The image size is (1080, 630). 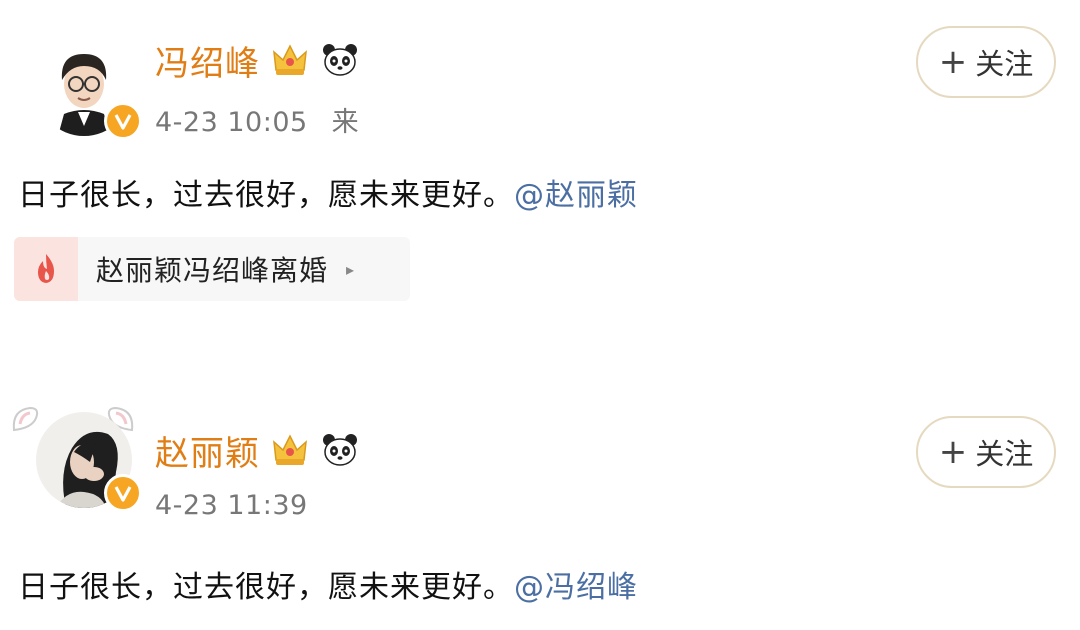 What do you see at coordinates (350, 269) in the screenshot?
I see `chevron-right-icon: ▸` at bounding box center [350, 269].